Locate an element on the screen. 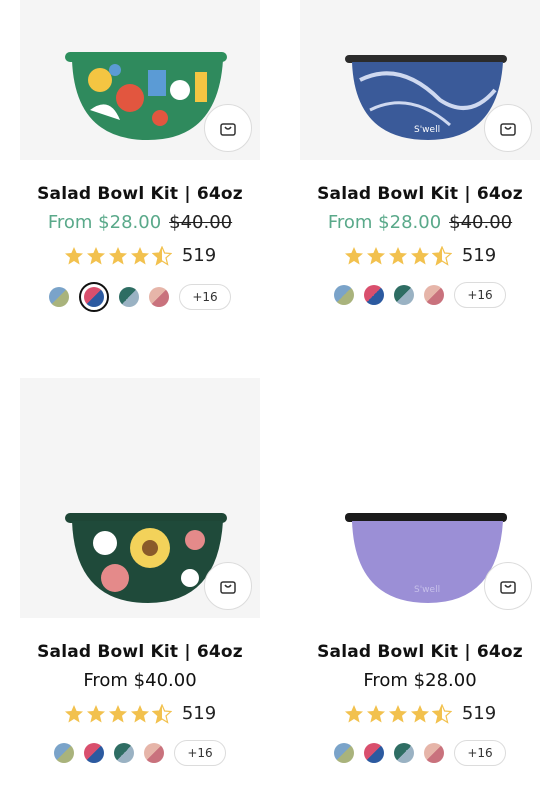 The width and height of the screenshot is (560, 788). product-price: From $28.00 is located at coordinates (420, 680).